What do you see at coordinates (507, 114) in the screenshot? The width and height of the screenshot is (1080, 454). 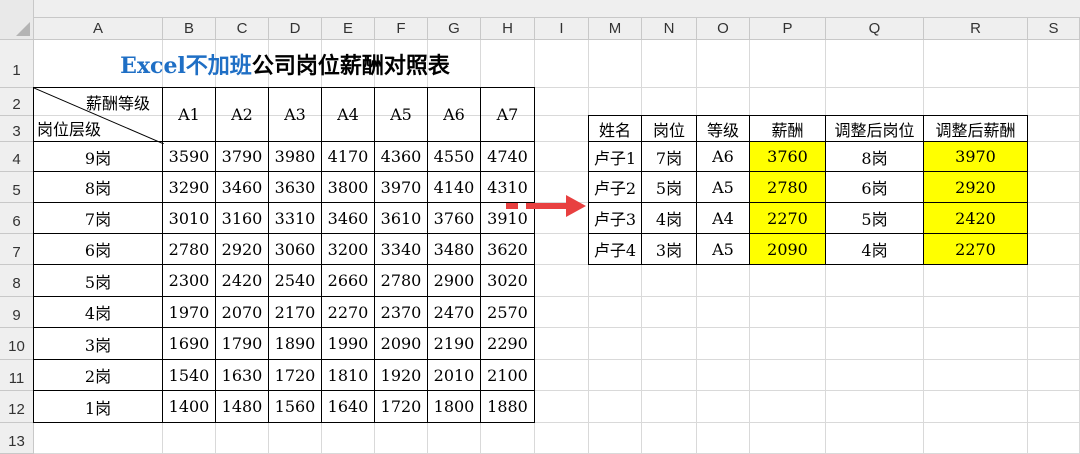 I see `grade-header: A7` at bounding box center [507, 114].